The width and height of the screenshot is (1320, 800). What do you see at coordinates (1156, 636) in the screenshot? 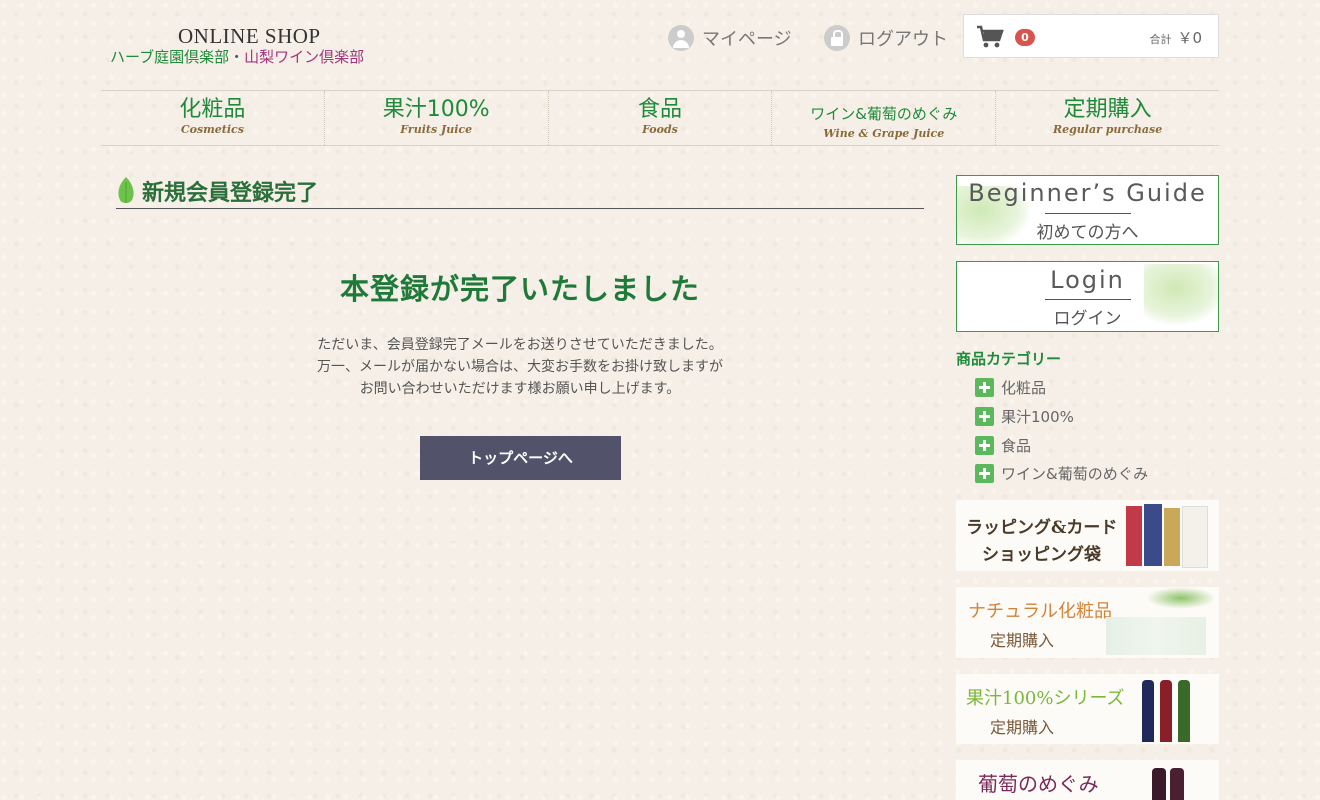
I see `cosmetics-product-image` at bounding box center [1156, 636].